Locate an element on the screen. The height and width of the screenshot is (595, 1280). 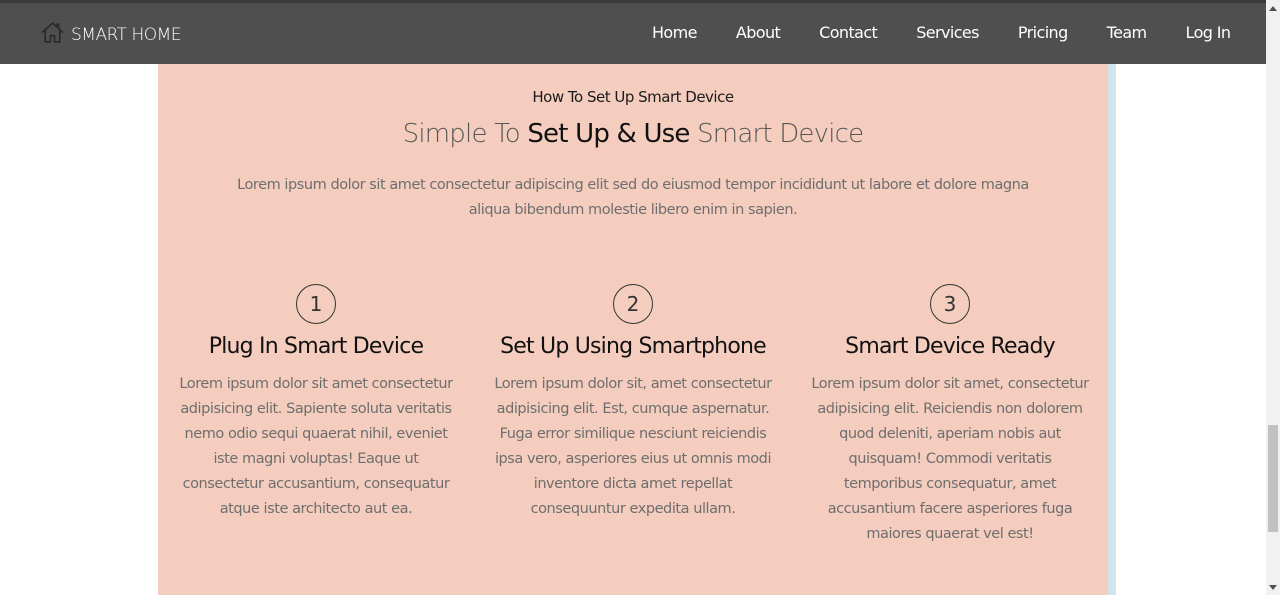
heading-post: Smart Device is located at coordinates (776, 134).